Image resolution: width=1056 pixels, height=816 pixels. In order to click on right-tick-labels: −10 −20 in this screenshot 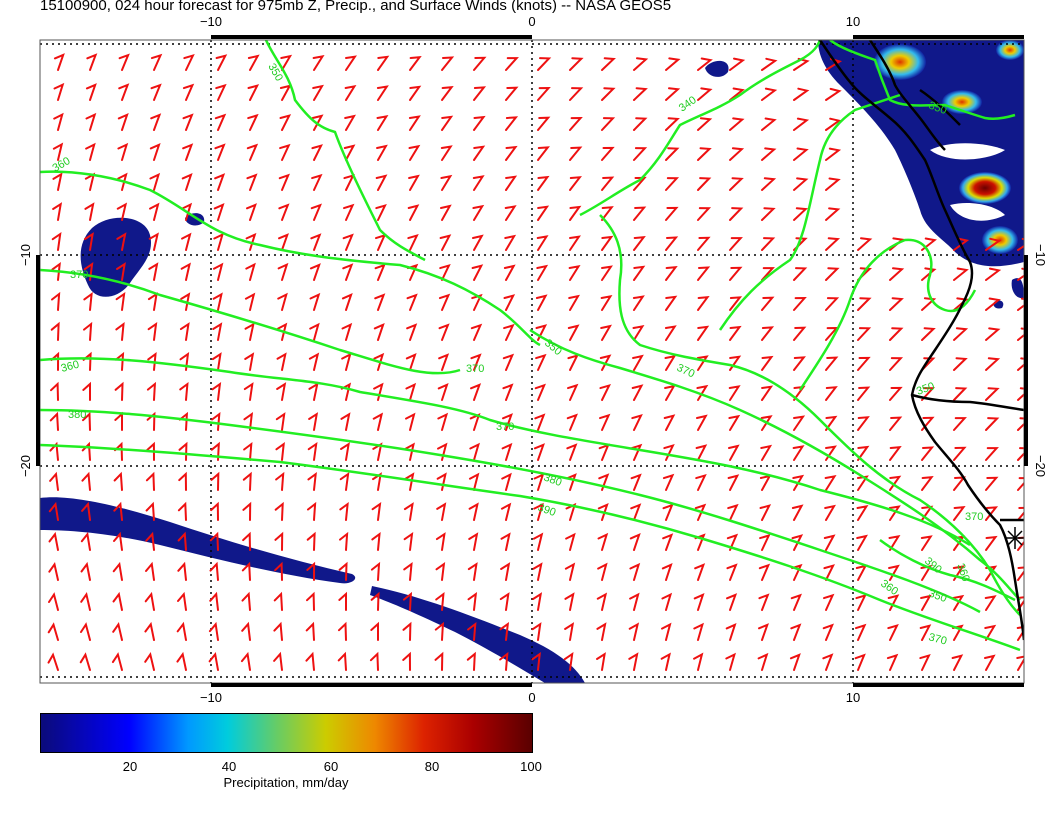, I will do `click(1040, 360)`.